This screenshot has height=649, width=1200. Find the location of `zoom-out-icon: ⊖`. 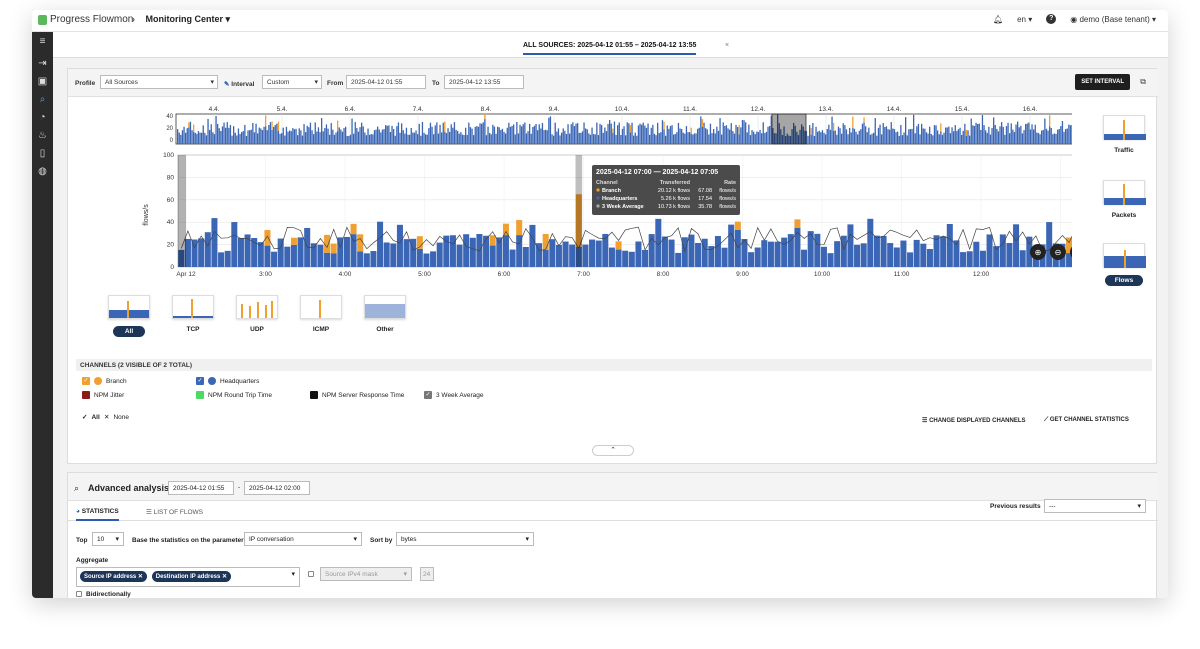

zoom-out-icon: ⊖ is located at coordinates (1058, 252).